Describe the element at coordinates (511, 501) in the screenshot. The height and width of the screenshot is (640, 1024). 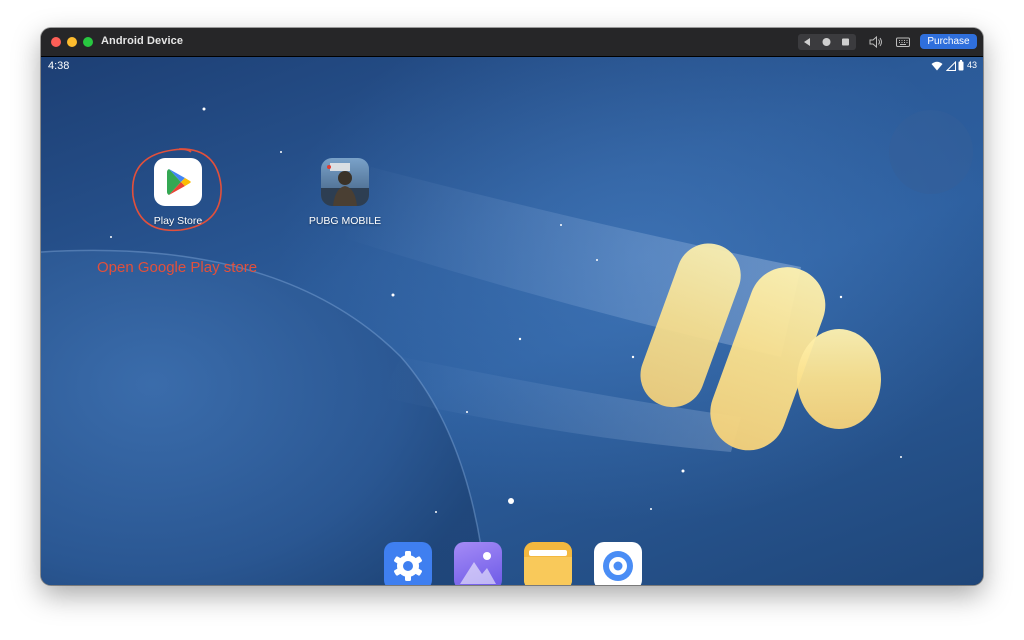
I see `page-indicator` at that location.